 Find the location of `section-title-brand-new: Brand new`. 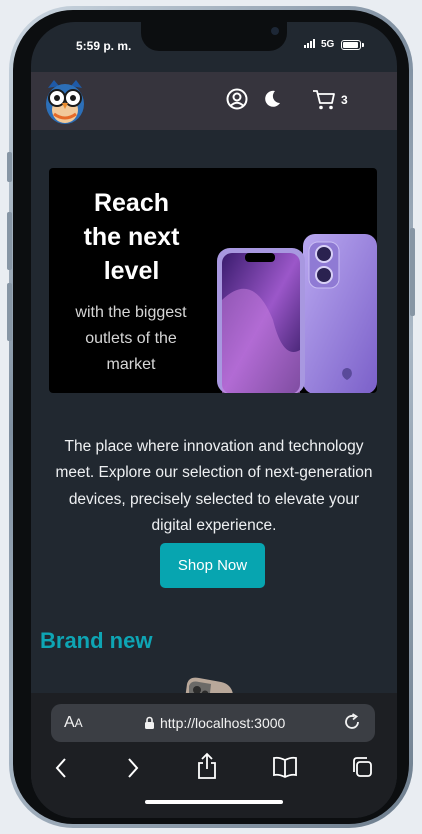

section-title-brand-new: Brand new is located at coordinates (96, 640).